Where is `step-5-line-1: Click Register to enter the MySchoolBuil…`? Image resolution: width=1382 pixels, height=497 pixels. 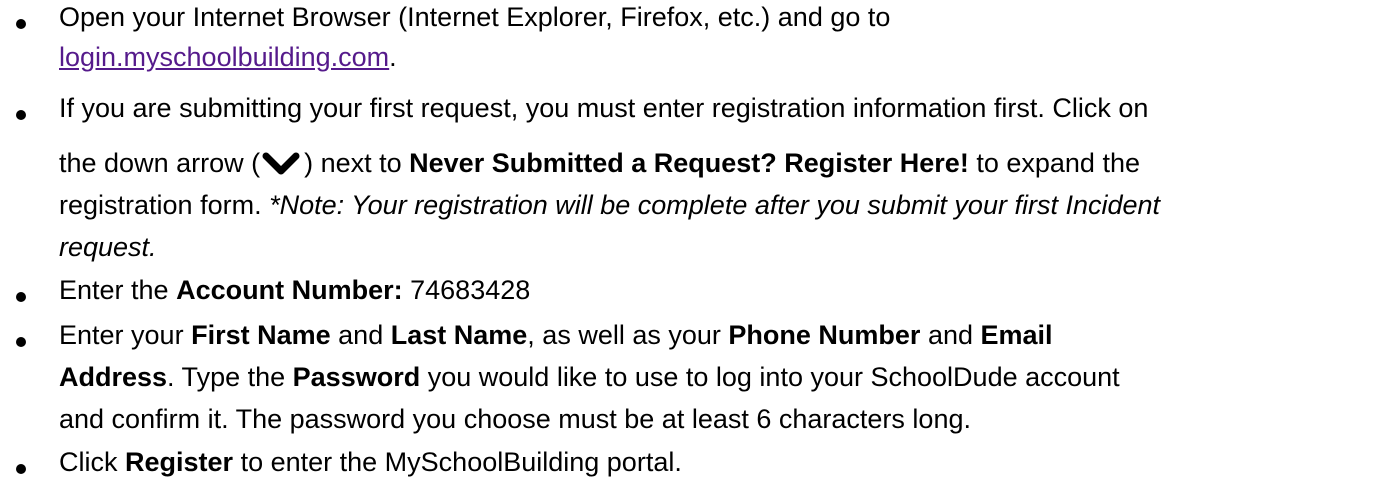 step-5-line-1: Click Register to enter the MySchoolBuil… is located at coordinates (370, 462).